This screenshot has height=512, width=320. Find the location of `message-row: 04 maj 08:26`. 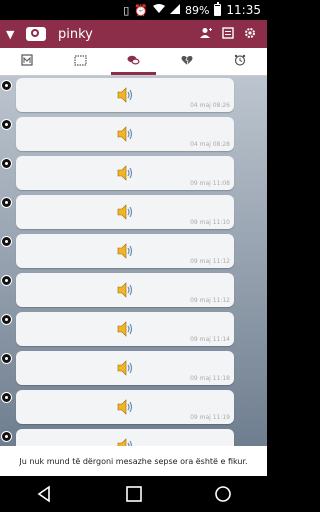

message-row: 04 maj 08:26 is located at coordinates (133, 95).